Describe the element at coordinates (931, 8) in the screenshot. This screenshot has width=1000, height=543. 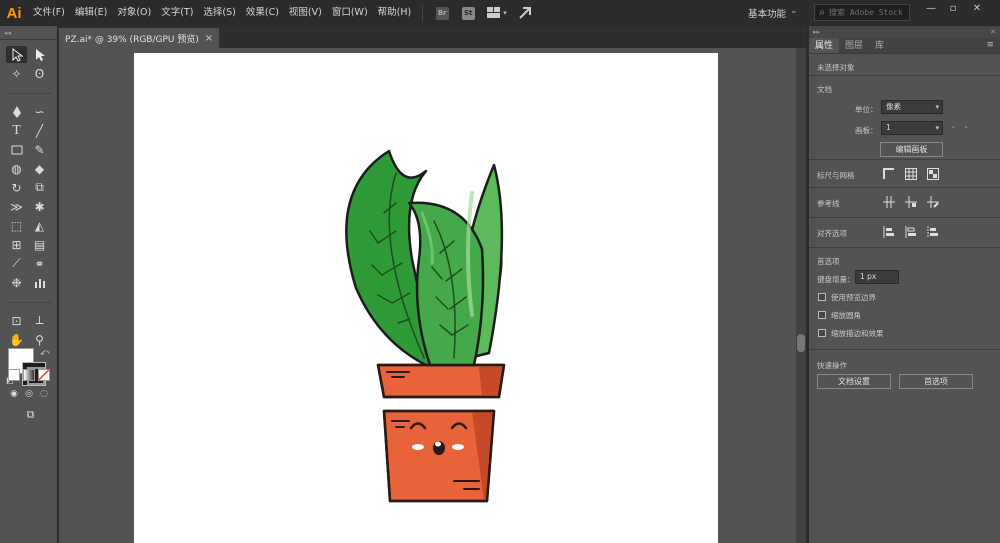
I see `minimize-icon: —` at that location.